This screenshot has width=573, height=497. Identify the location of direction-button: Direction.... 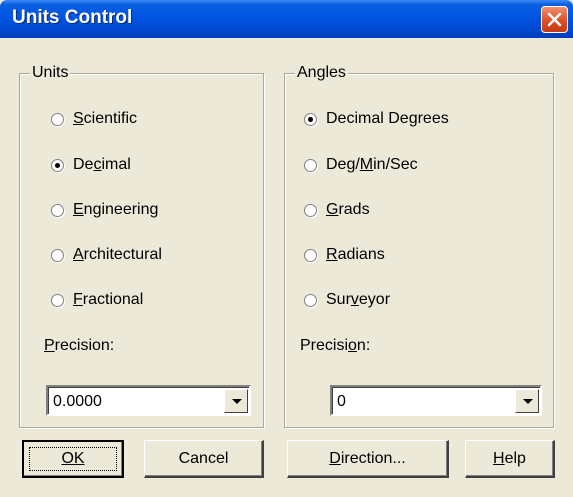
(368, 459).